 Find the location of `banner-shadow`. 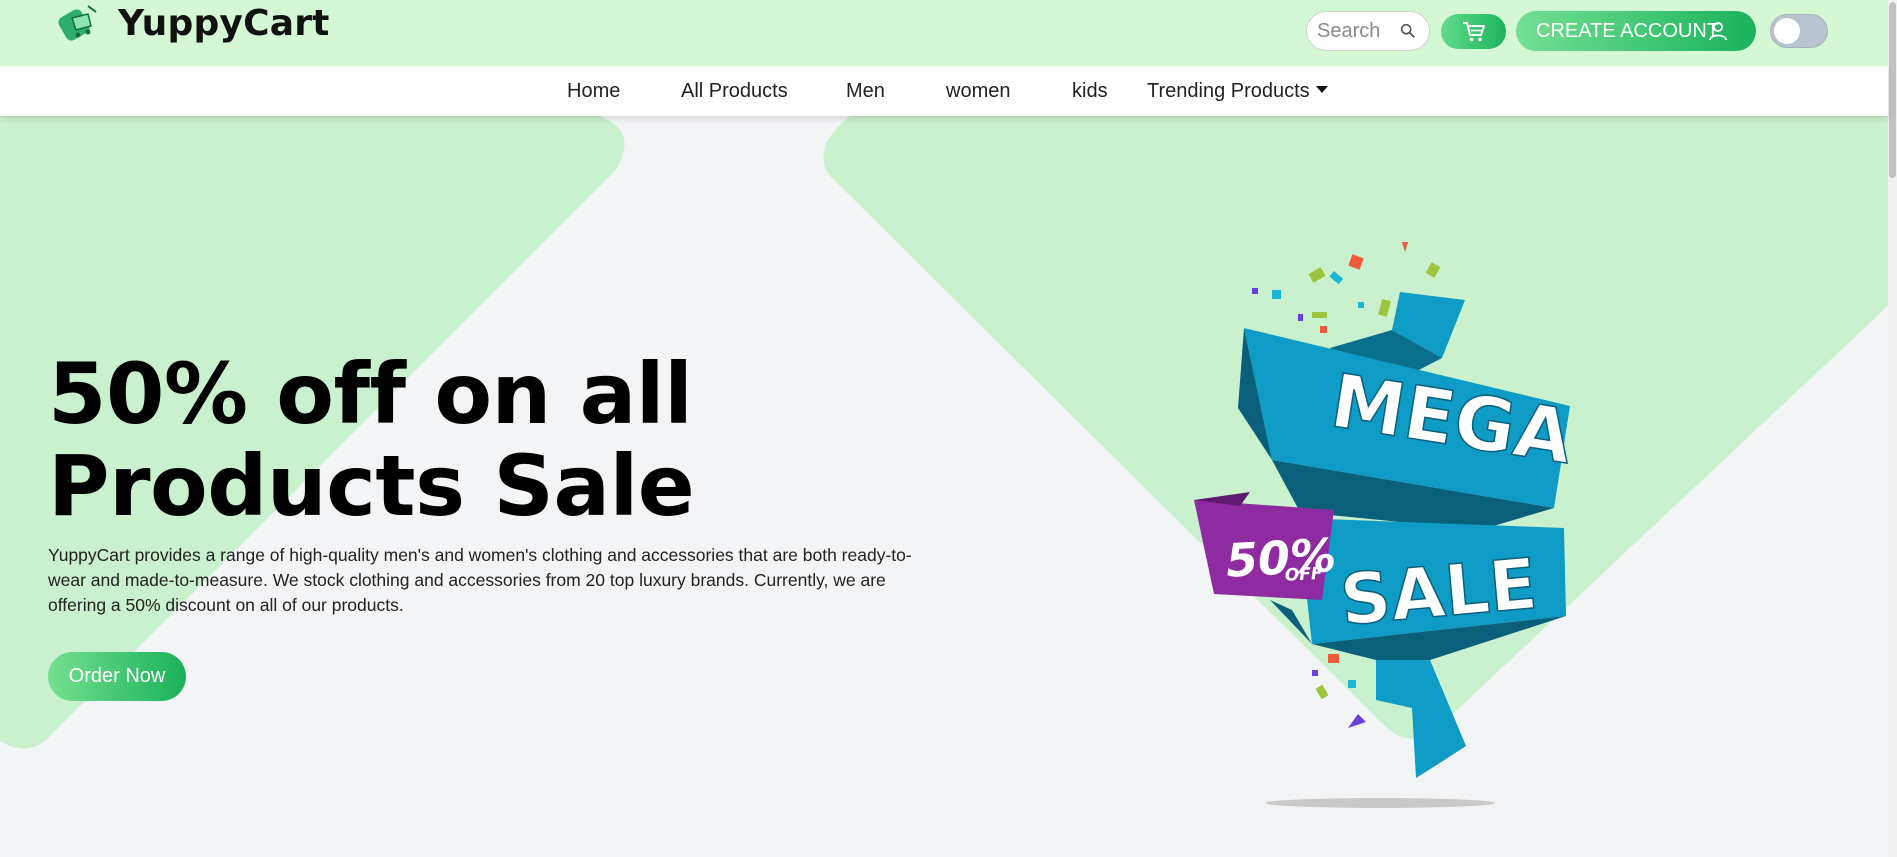

banner-shadow is located at coordinates (1380, 803).